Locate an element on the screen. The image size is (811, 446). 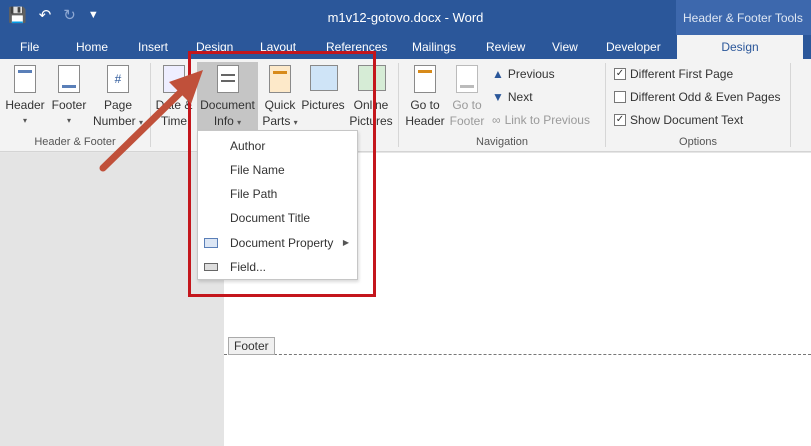
previous-button: ▲ Previous is located at coordinates (523, 74).